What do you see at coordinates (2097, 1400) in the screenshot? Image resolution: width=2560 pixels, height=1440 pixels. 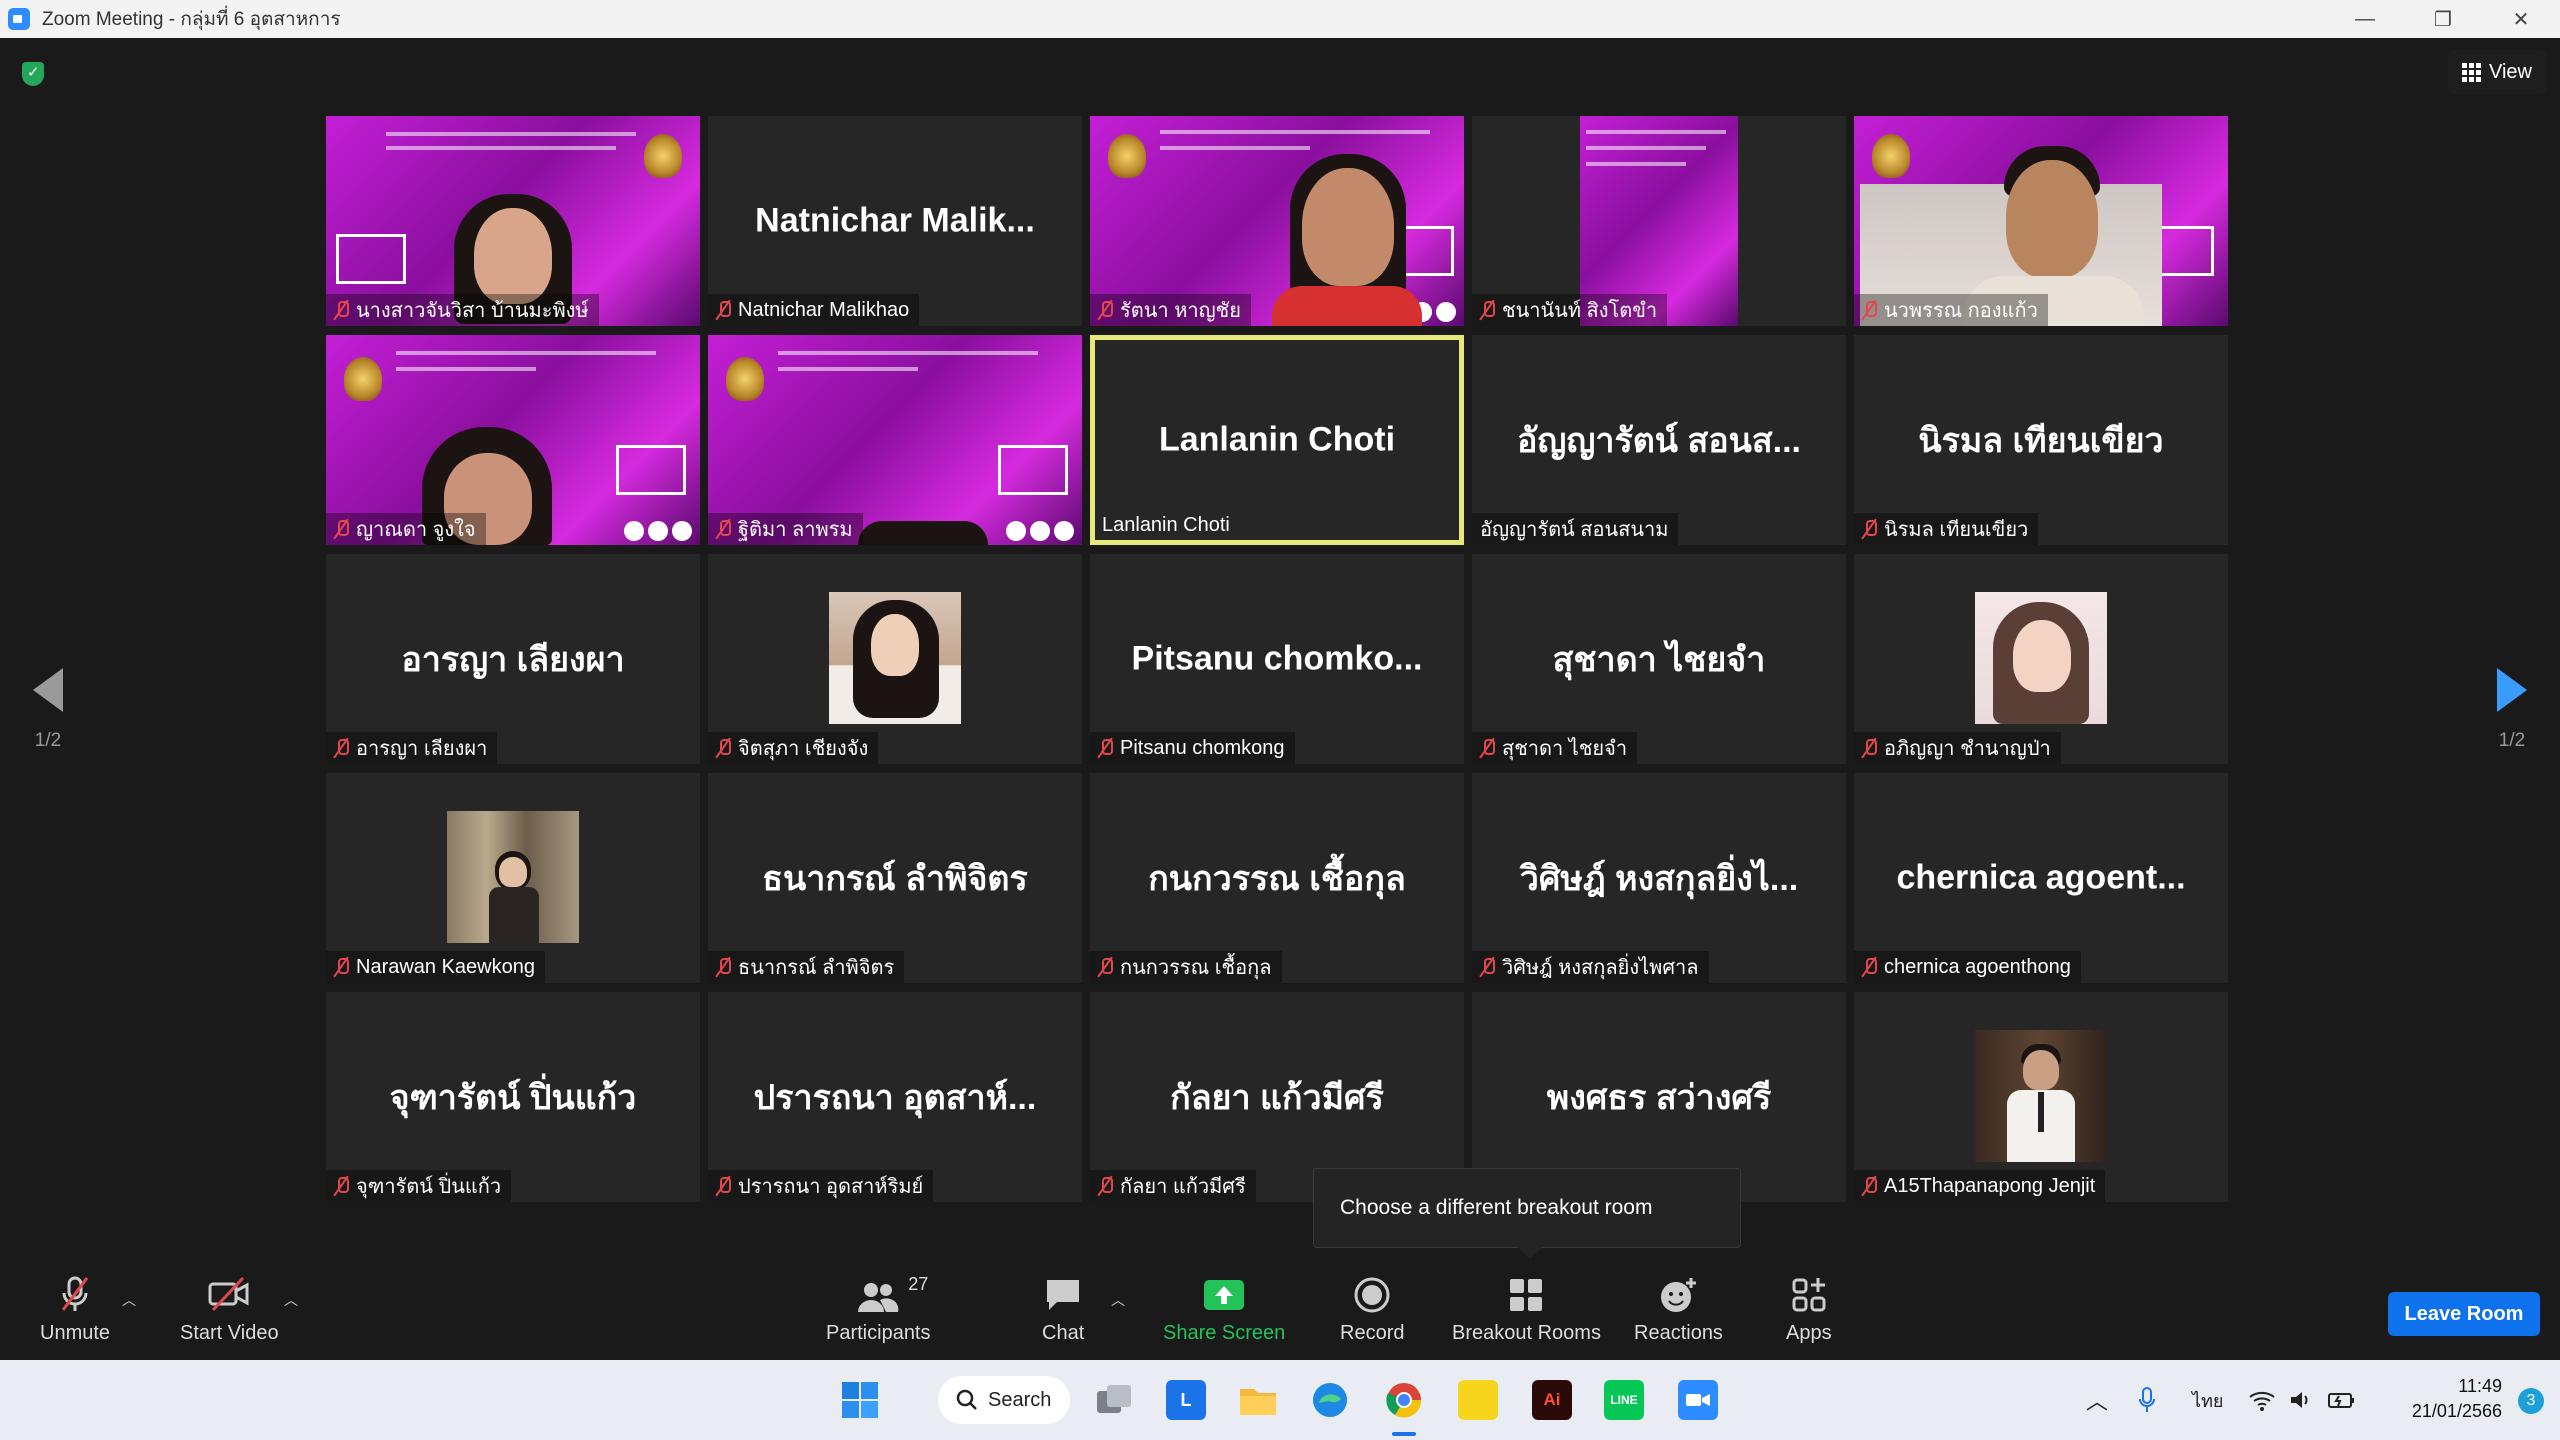 I see `tray-overflow-chevron-icon: ︿` at bounding box center [2097, 1400].